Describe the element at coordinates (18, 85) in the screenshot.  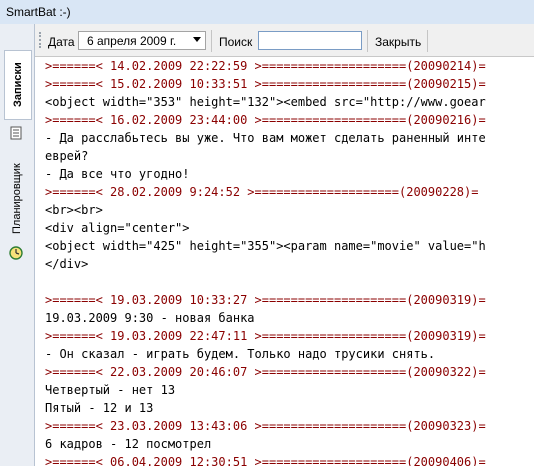
I see `tab-notes: Записки` at that location.